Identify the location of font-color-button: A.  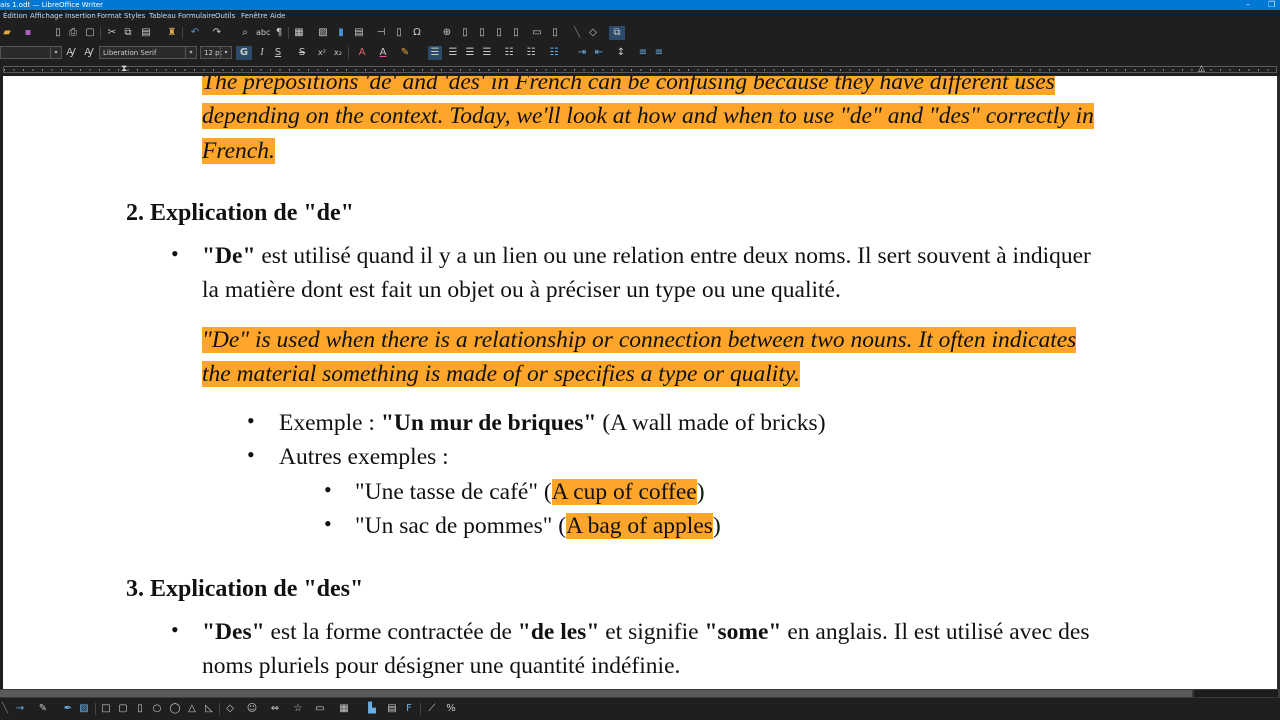
(383, 53).